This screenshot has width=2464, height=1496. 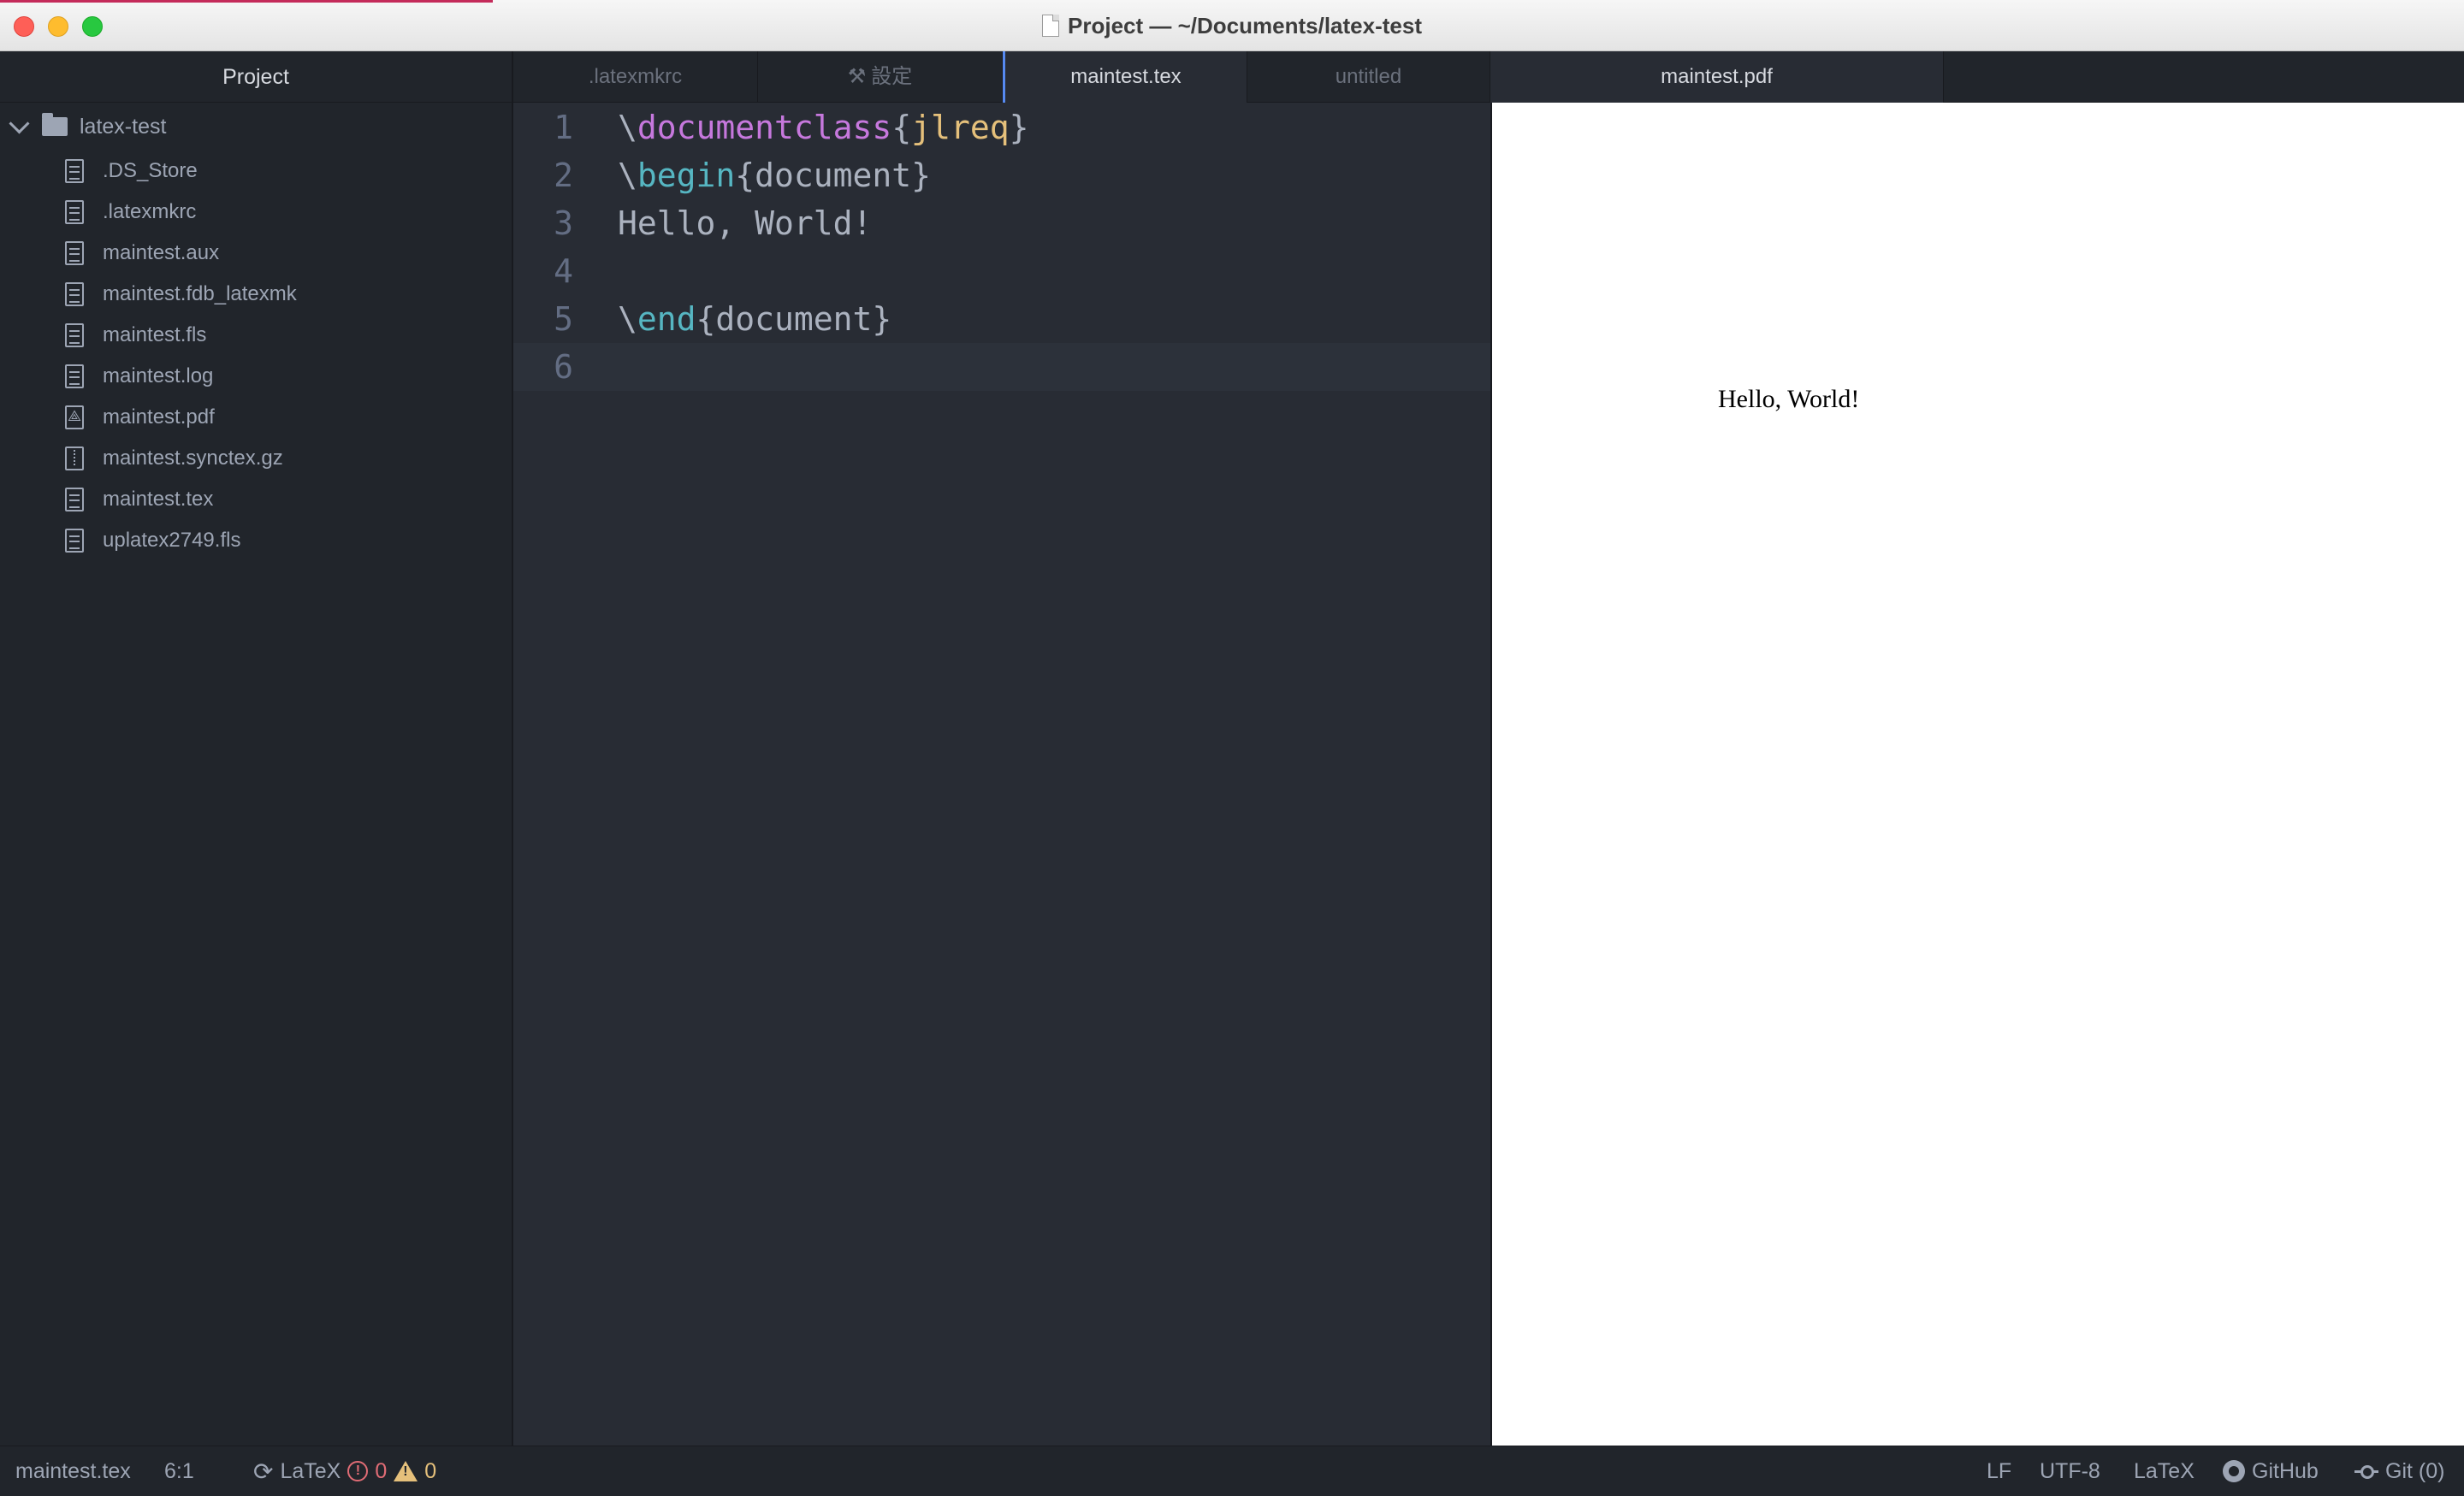 I want to click on pdf-text: Hello, World!, so click(x=1789, y=399).